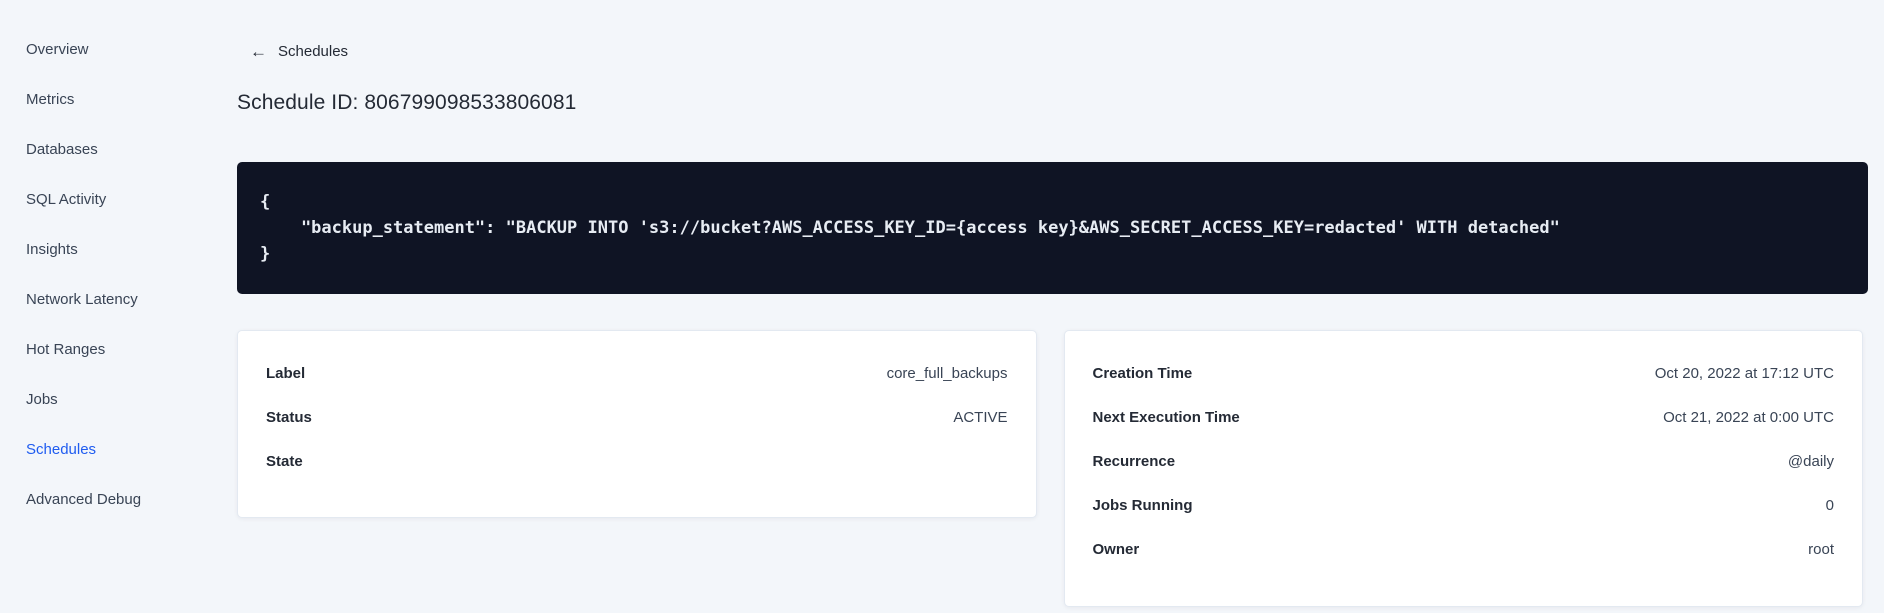 This screenshot has width=1884, height=613. I want to click on row-value: Oct 21, 2022 at 0:00 UTC, so click(1748, 417).